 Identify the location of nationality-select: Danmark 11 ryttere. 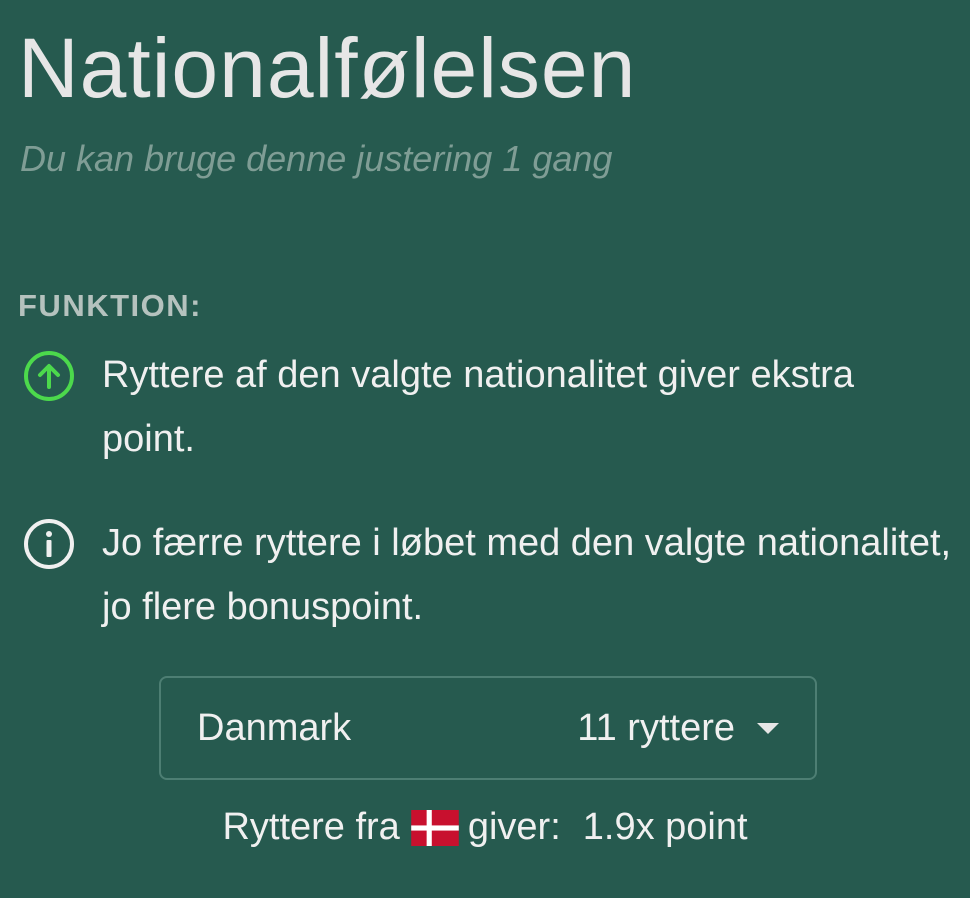
(488, 728).